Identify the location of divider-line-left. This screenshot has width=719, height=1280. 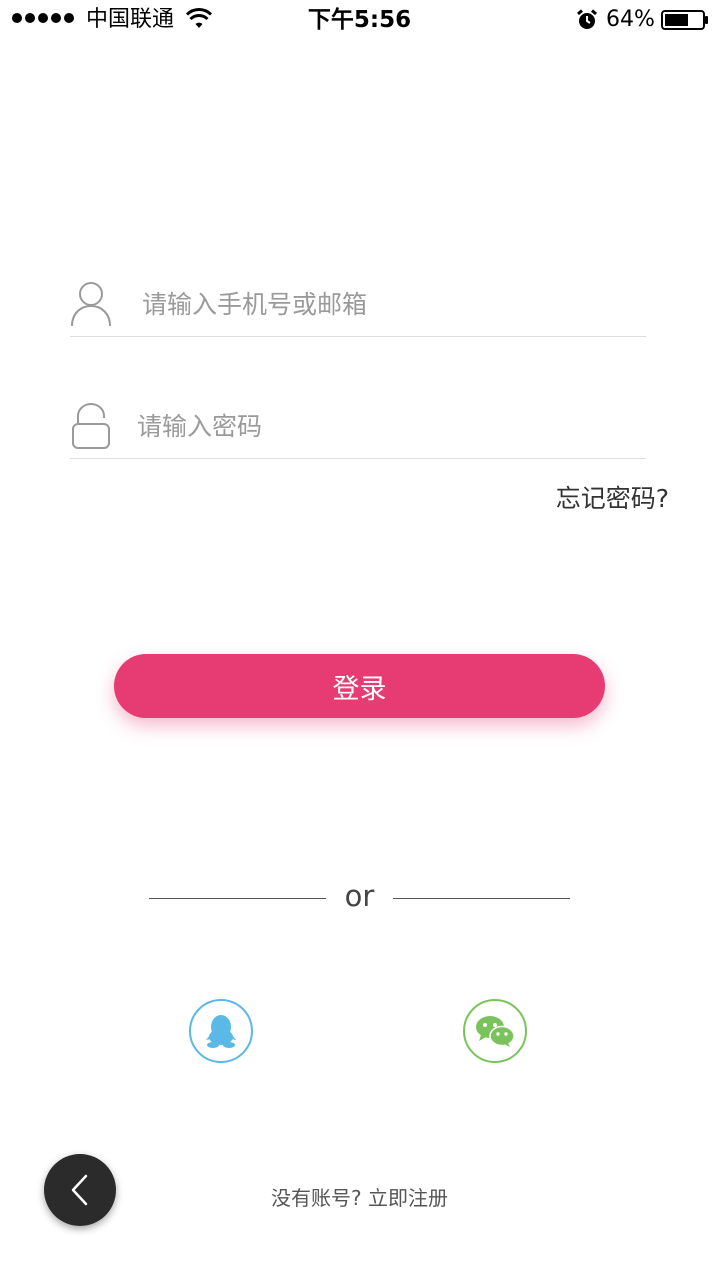
(237, 898).